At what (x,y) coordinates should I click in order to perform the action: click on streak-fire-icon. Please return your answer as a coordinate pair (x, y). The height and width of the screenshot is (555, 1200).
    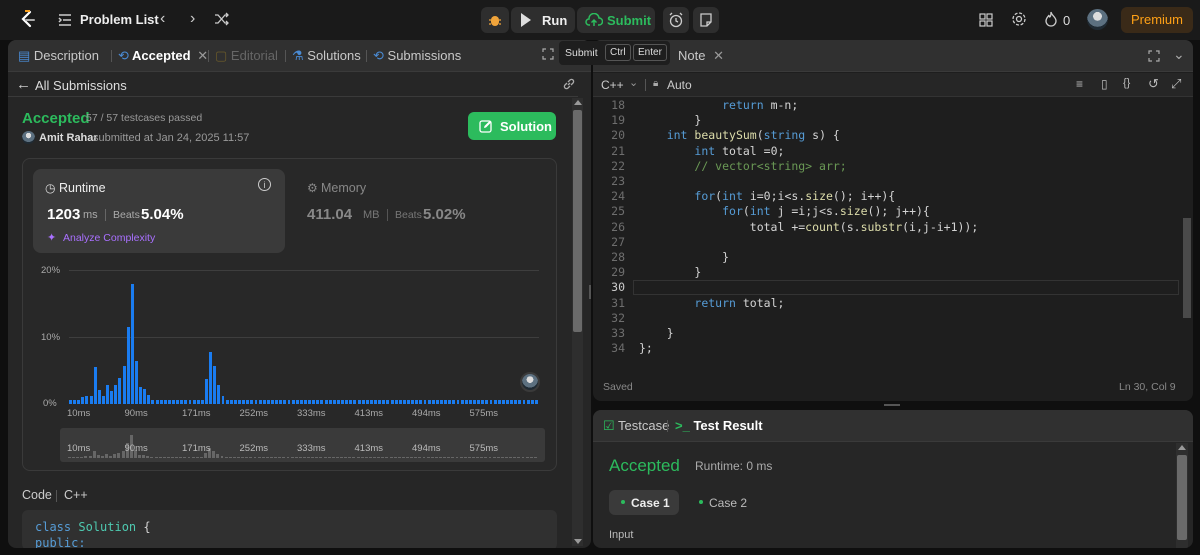
    Looking at the image, I should click on (1051, 19).